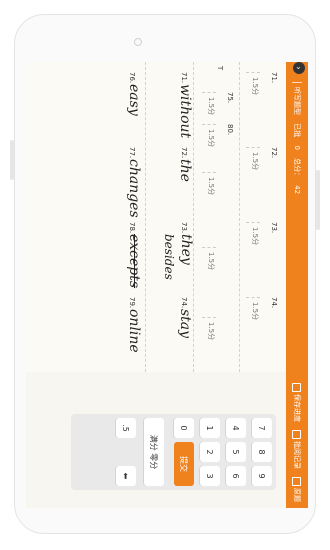 The image size is (330, 550). Describe the element at coordinates (236, 452) in the screenshot. I see `key-5: 5` at that location.